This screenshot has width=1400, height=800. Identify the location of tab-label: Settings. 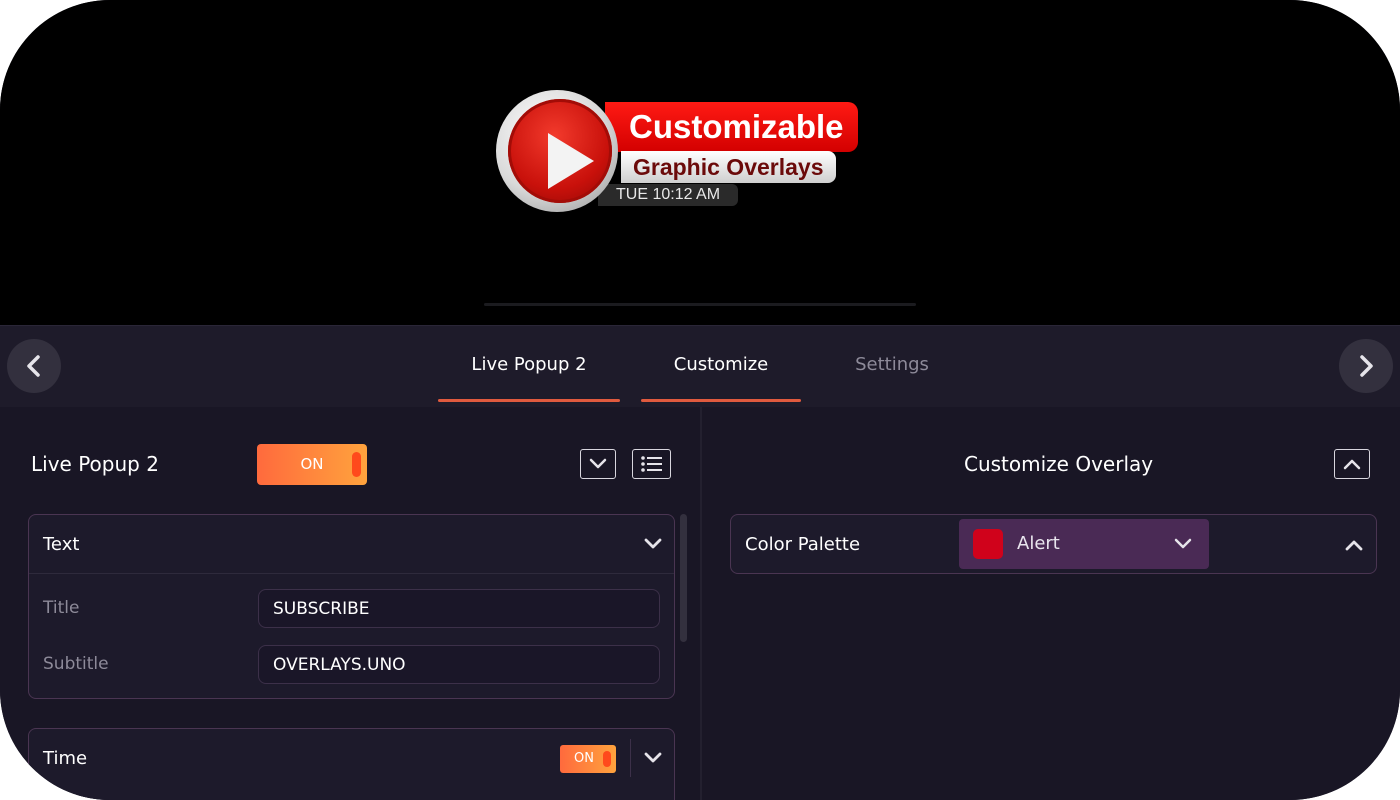
(892, 364).